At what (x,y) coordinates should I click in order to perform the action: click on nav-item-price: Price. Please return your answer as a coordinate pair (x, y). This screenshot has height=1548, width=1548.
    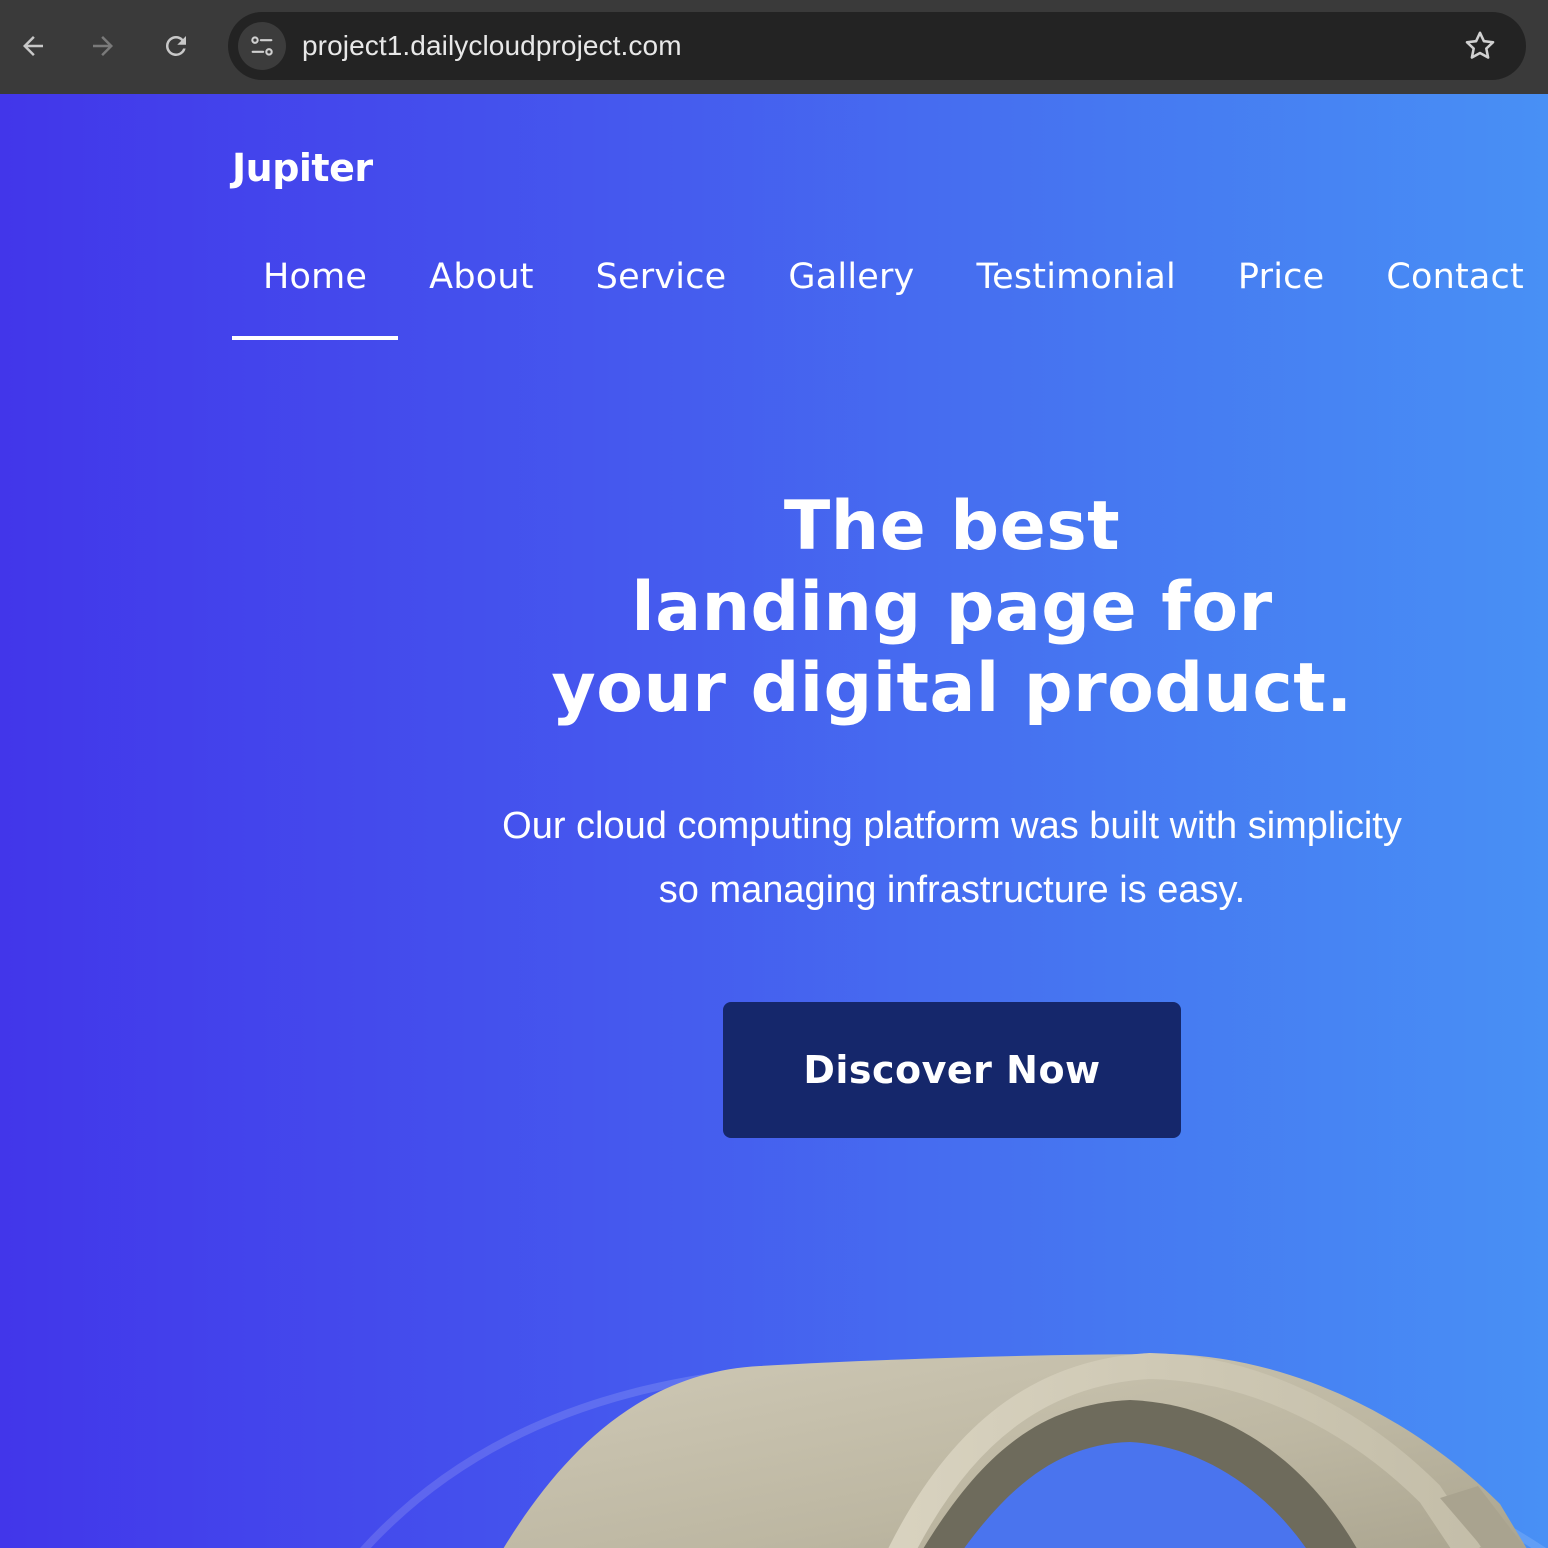
    Looking at the image, I should click on (1281, 292).